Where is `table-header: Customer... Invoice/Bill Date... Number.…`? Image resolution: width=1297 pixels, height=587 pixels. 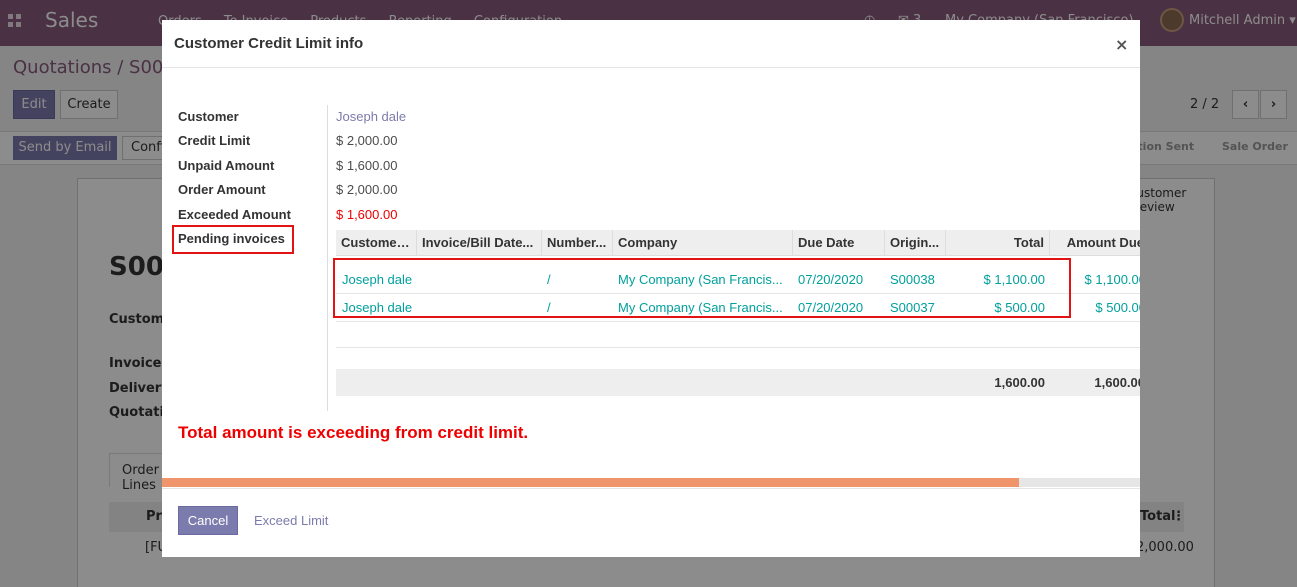 table-header: Customer... Invoice/Bill Date... Number.… is located at coordinates (738, 243).